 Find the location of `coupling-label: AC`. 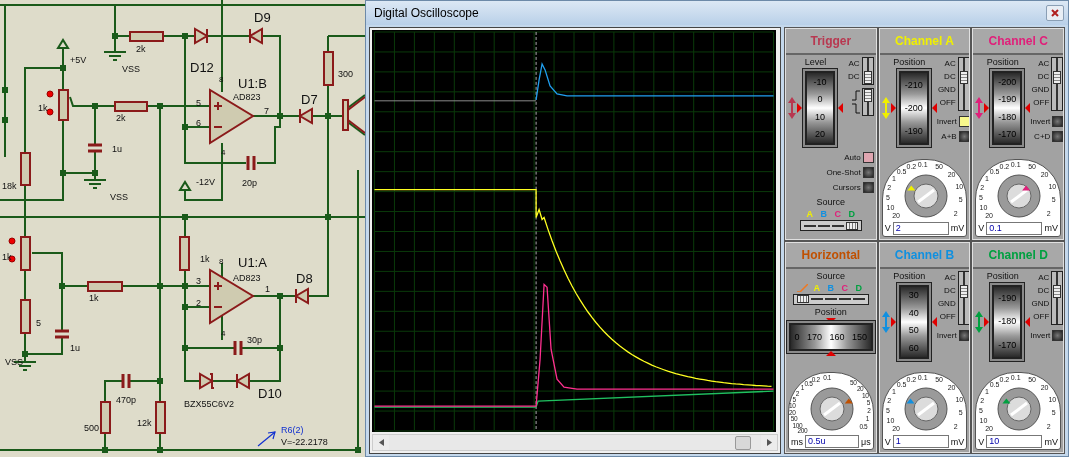

coupling-label: AC is located at coordinates (1044, 277).